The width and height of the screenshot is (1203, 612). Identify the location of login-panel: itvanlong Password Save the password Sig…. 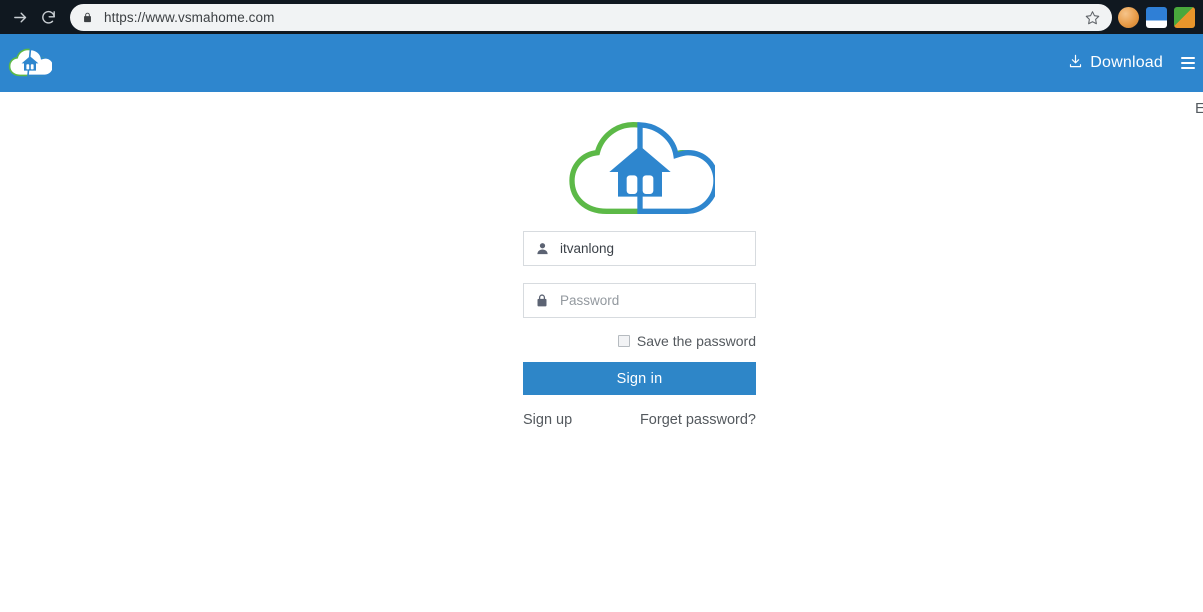
(639, 260).